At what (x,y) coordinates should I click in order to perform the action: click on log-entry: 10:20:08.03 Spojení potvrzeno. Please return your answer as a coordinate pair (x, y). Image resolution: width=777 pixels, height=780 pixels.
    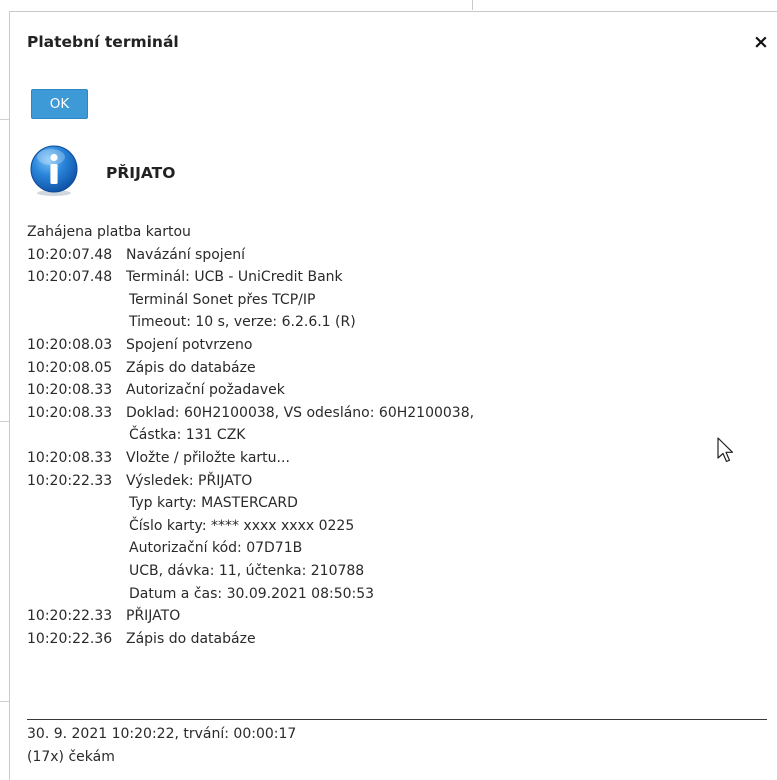
    Looking at the image, I should click on (250, 345).